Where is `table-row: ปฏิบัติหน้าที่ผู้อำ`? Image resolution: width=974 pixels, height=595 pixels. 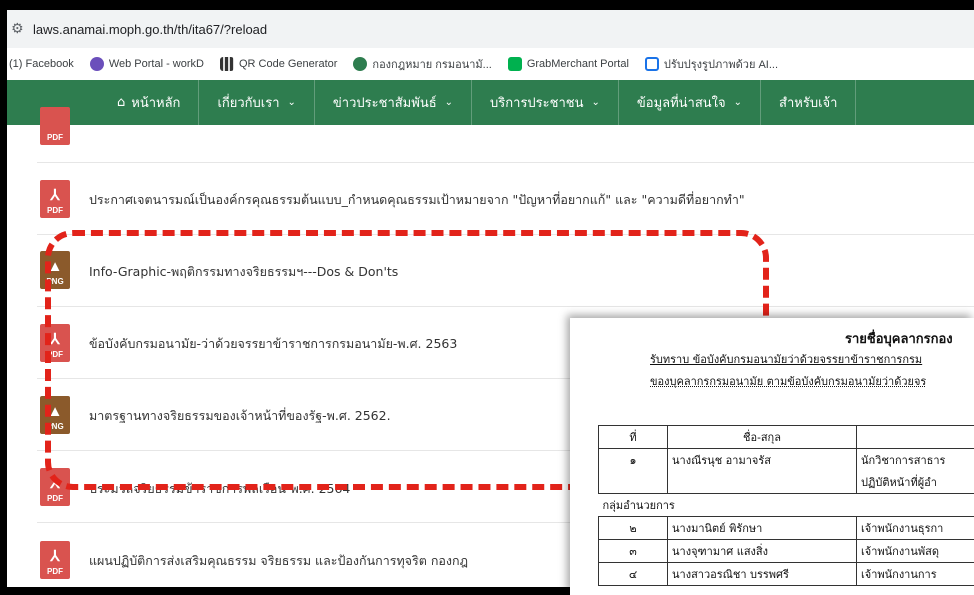
table-row: ปฏิบัติหน้าที่ผู้อำ is located at coordinates (786, 482).